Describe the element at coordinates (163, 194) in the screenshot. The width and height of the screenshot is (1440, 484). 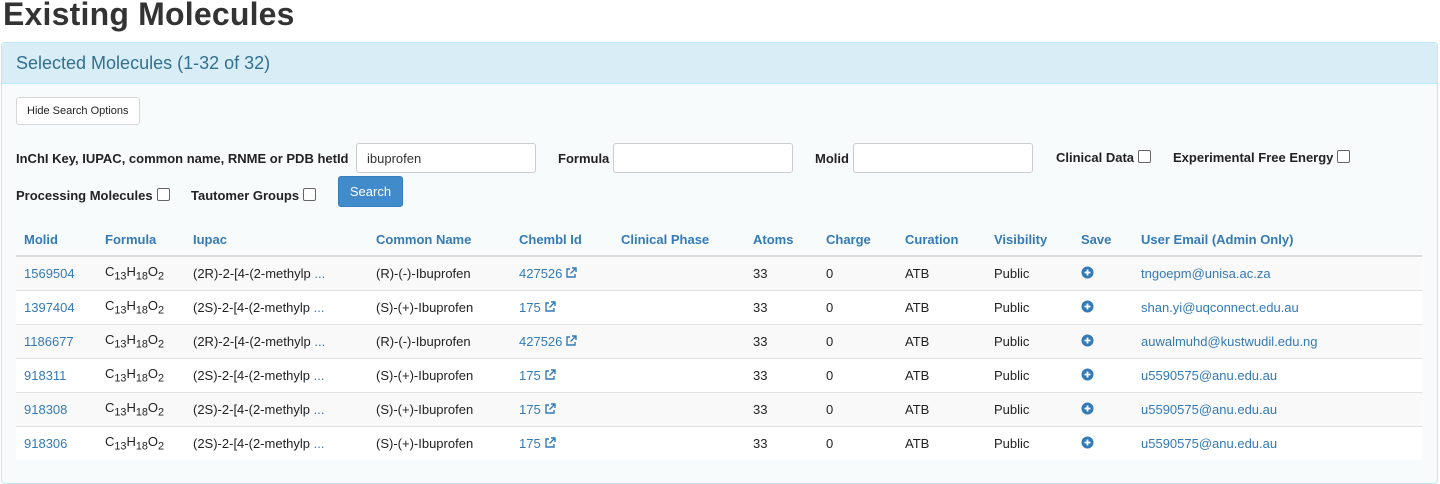
I see `processing-checkbox` at that location.